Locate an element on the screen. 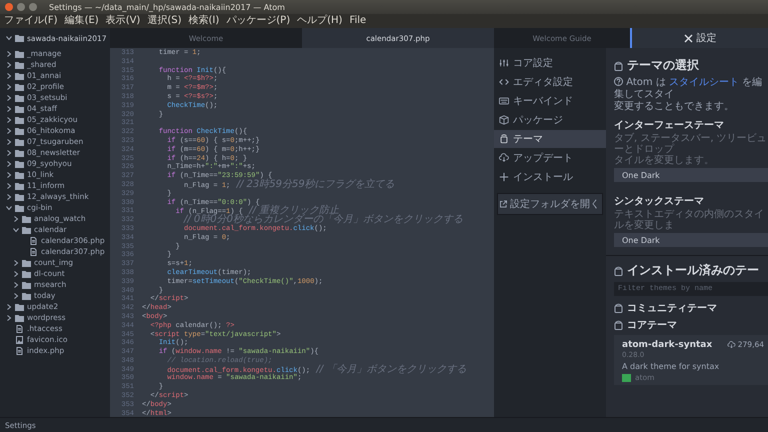 The height and width of the screenshot is (432, 768). external-link-icon is located at coordinates (503, 204).